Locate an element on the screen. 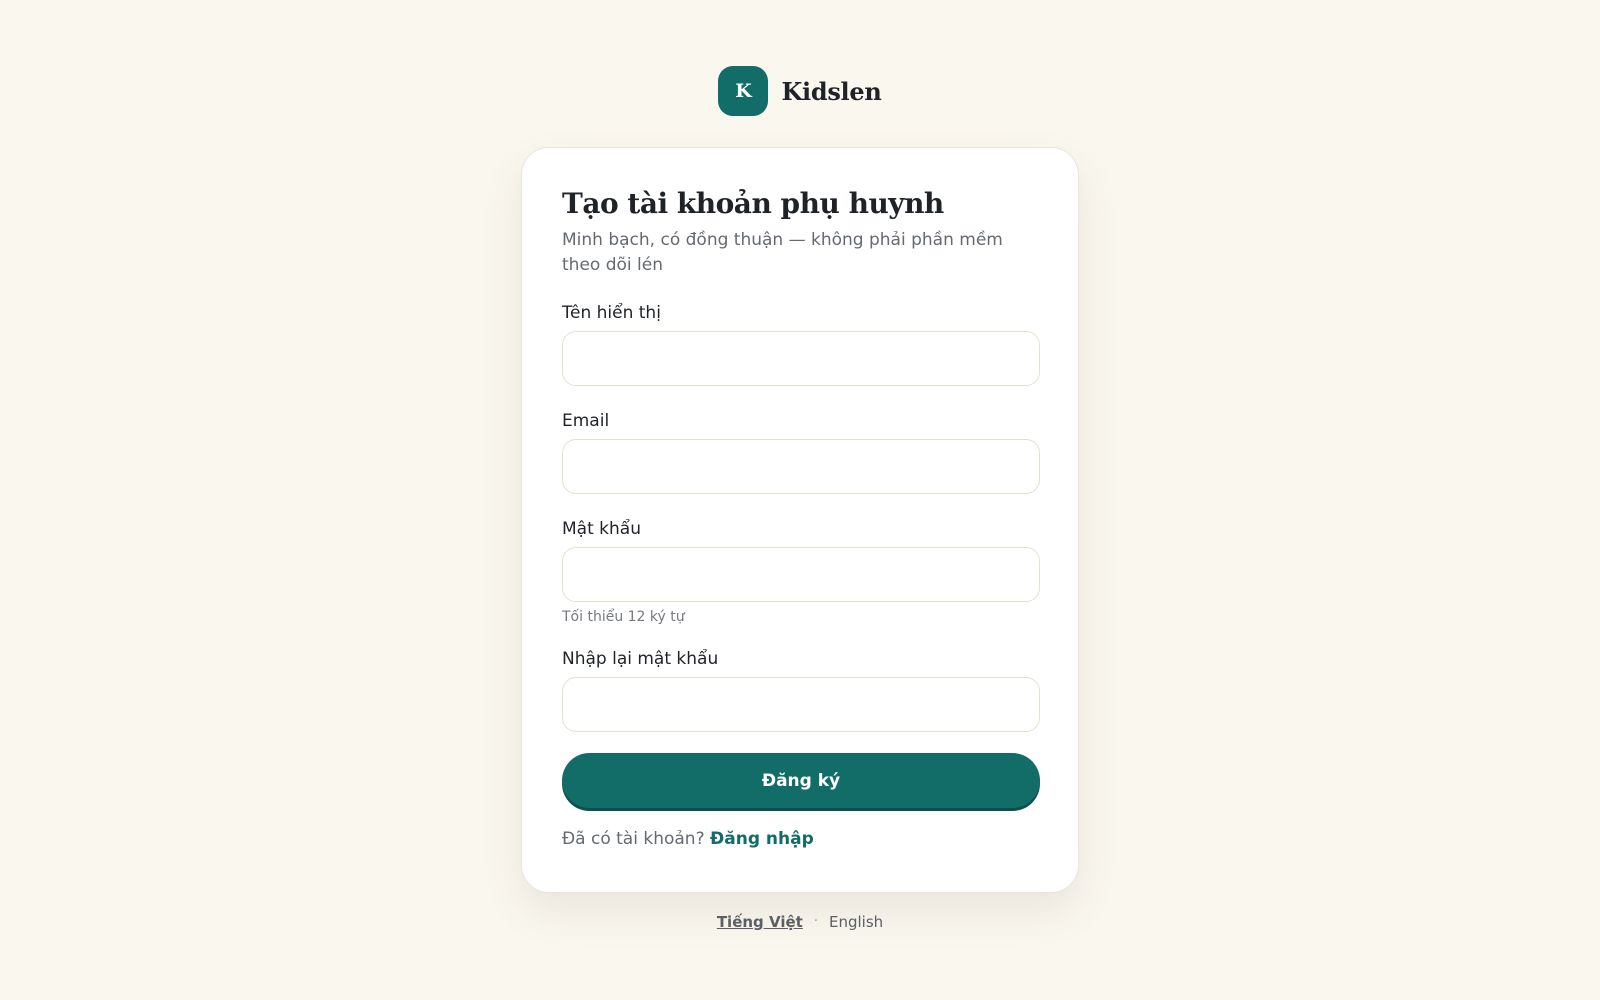 The image size is (1600, 1000). language-switcher: Tiếng Việt · English is located at coordinates (800, 922).